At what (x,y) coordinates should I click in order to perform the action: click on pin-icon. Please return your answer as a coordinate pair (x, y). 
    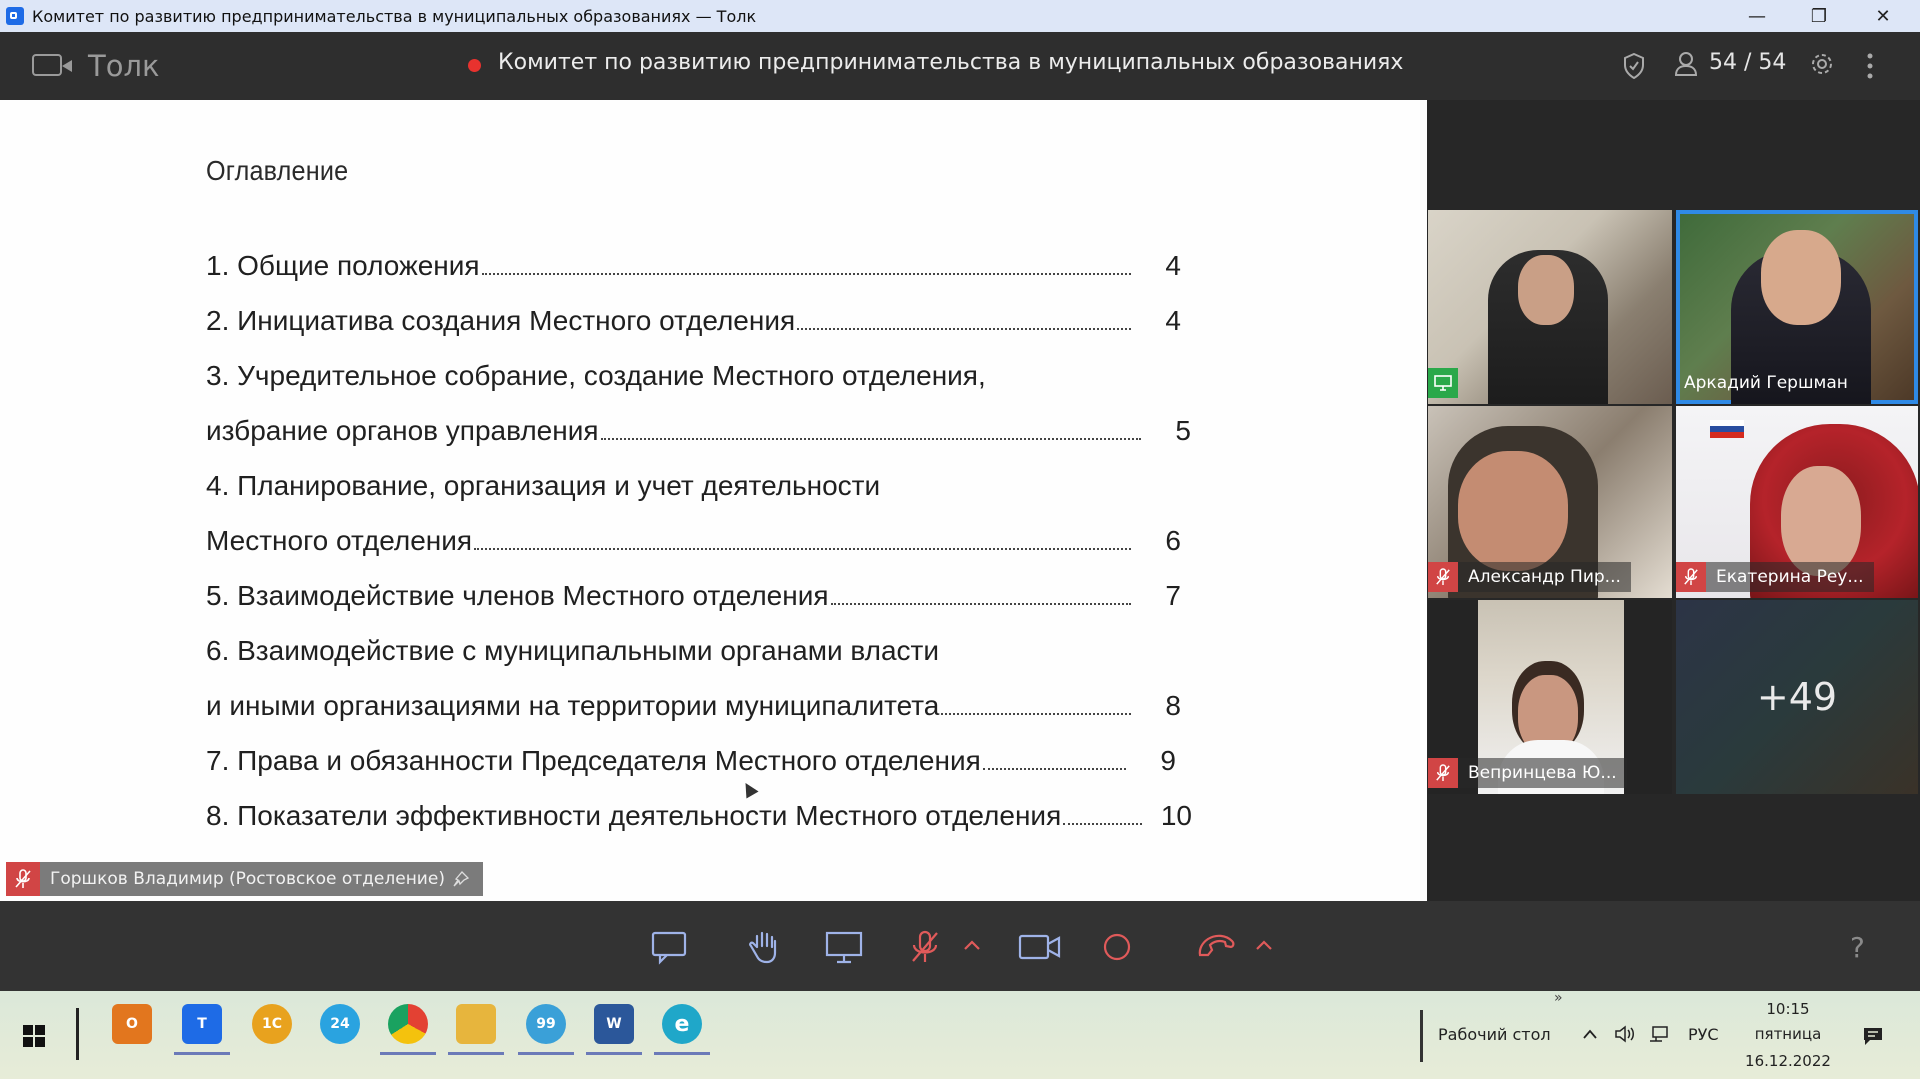
    Looking at the image, I should click on (461, 879).